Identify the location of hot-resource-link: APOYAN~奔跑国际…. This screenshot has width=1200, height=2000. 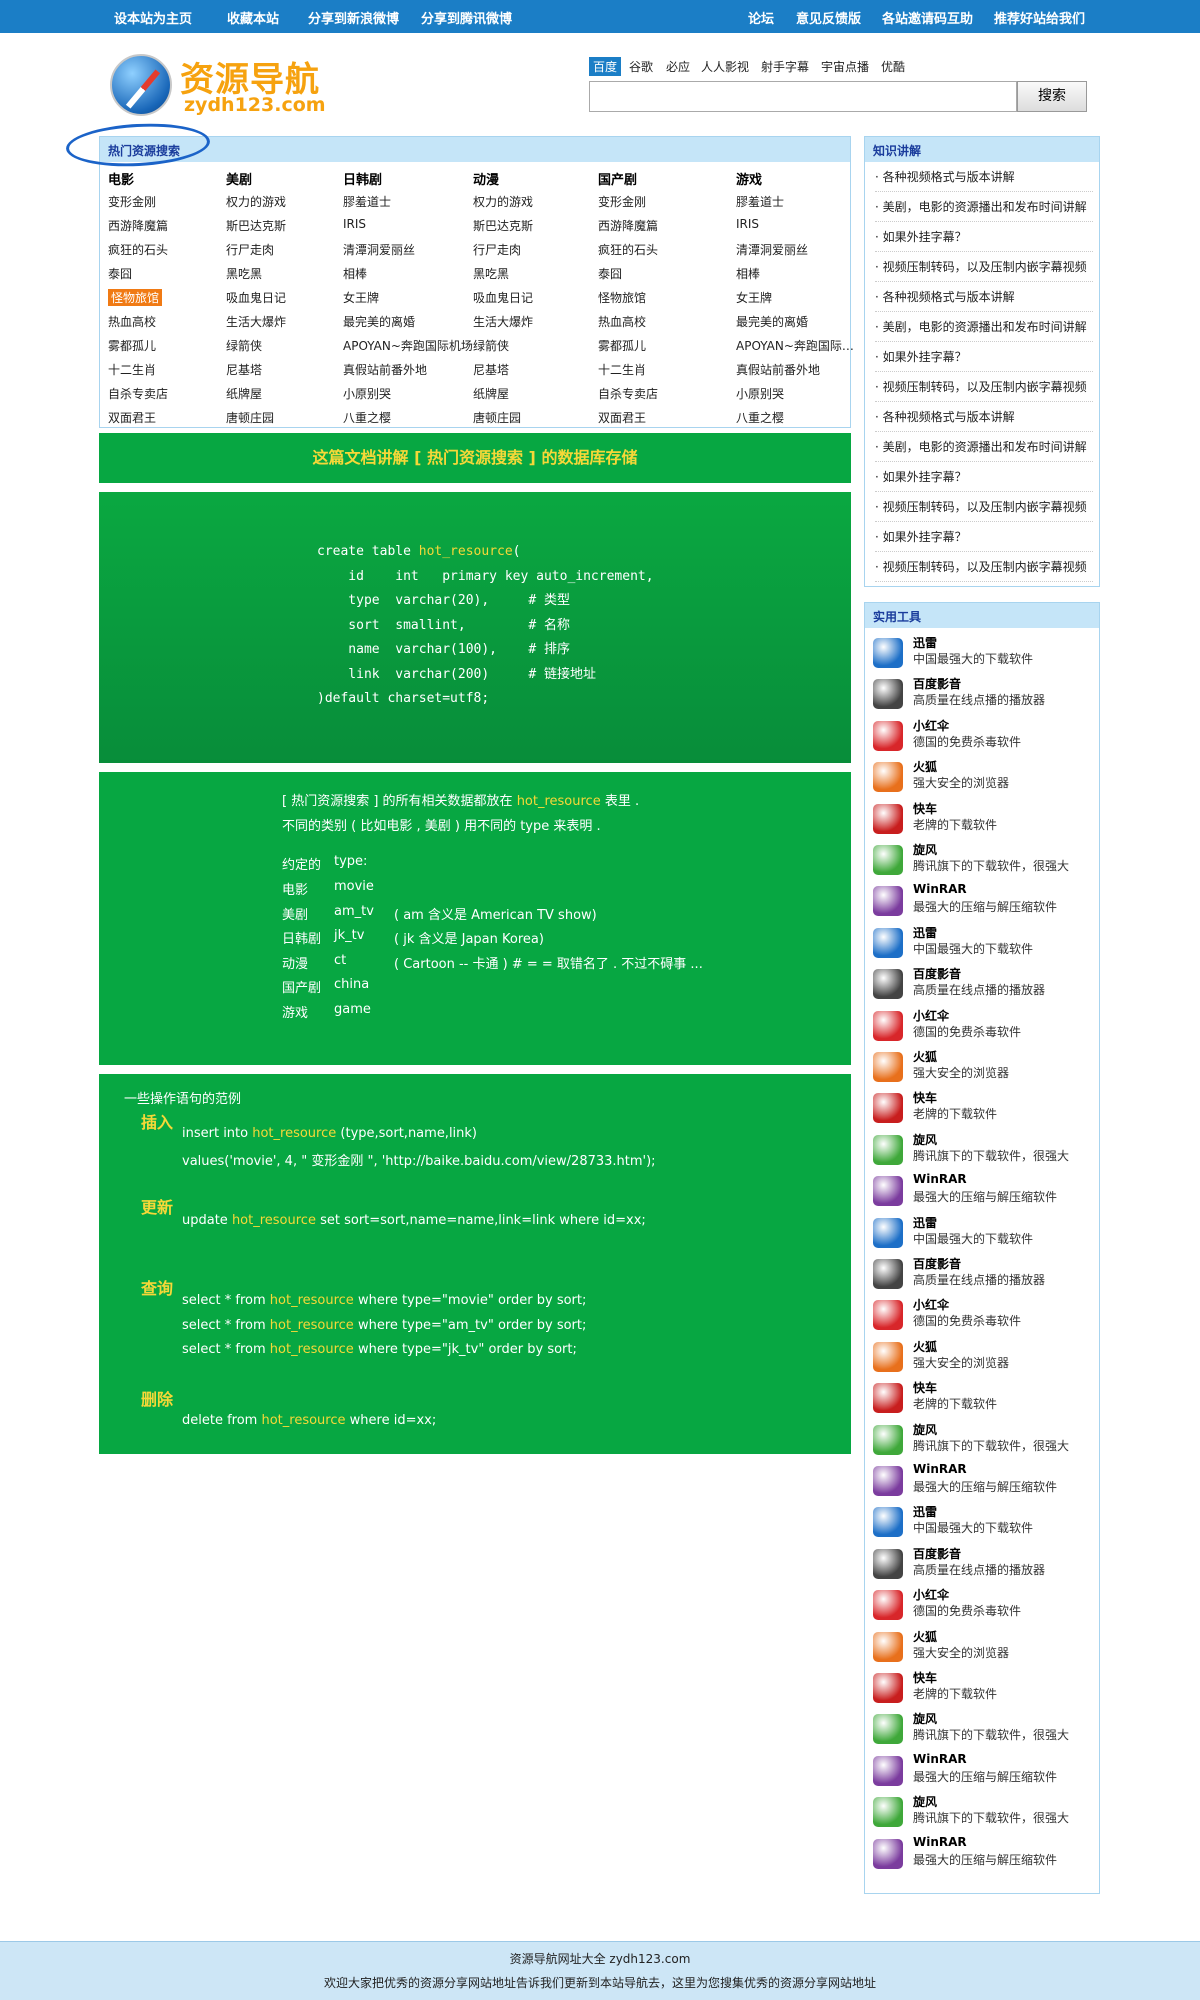
(795, 345).